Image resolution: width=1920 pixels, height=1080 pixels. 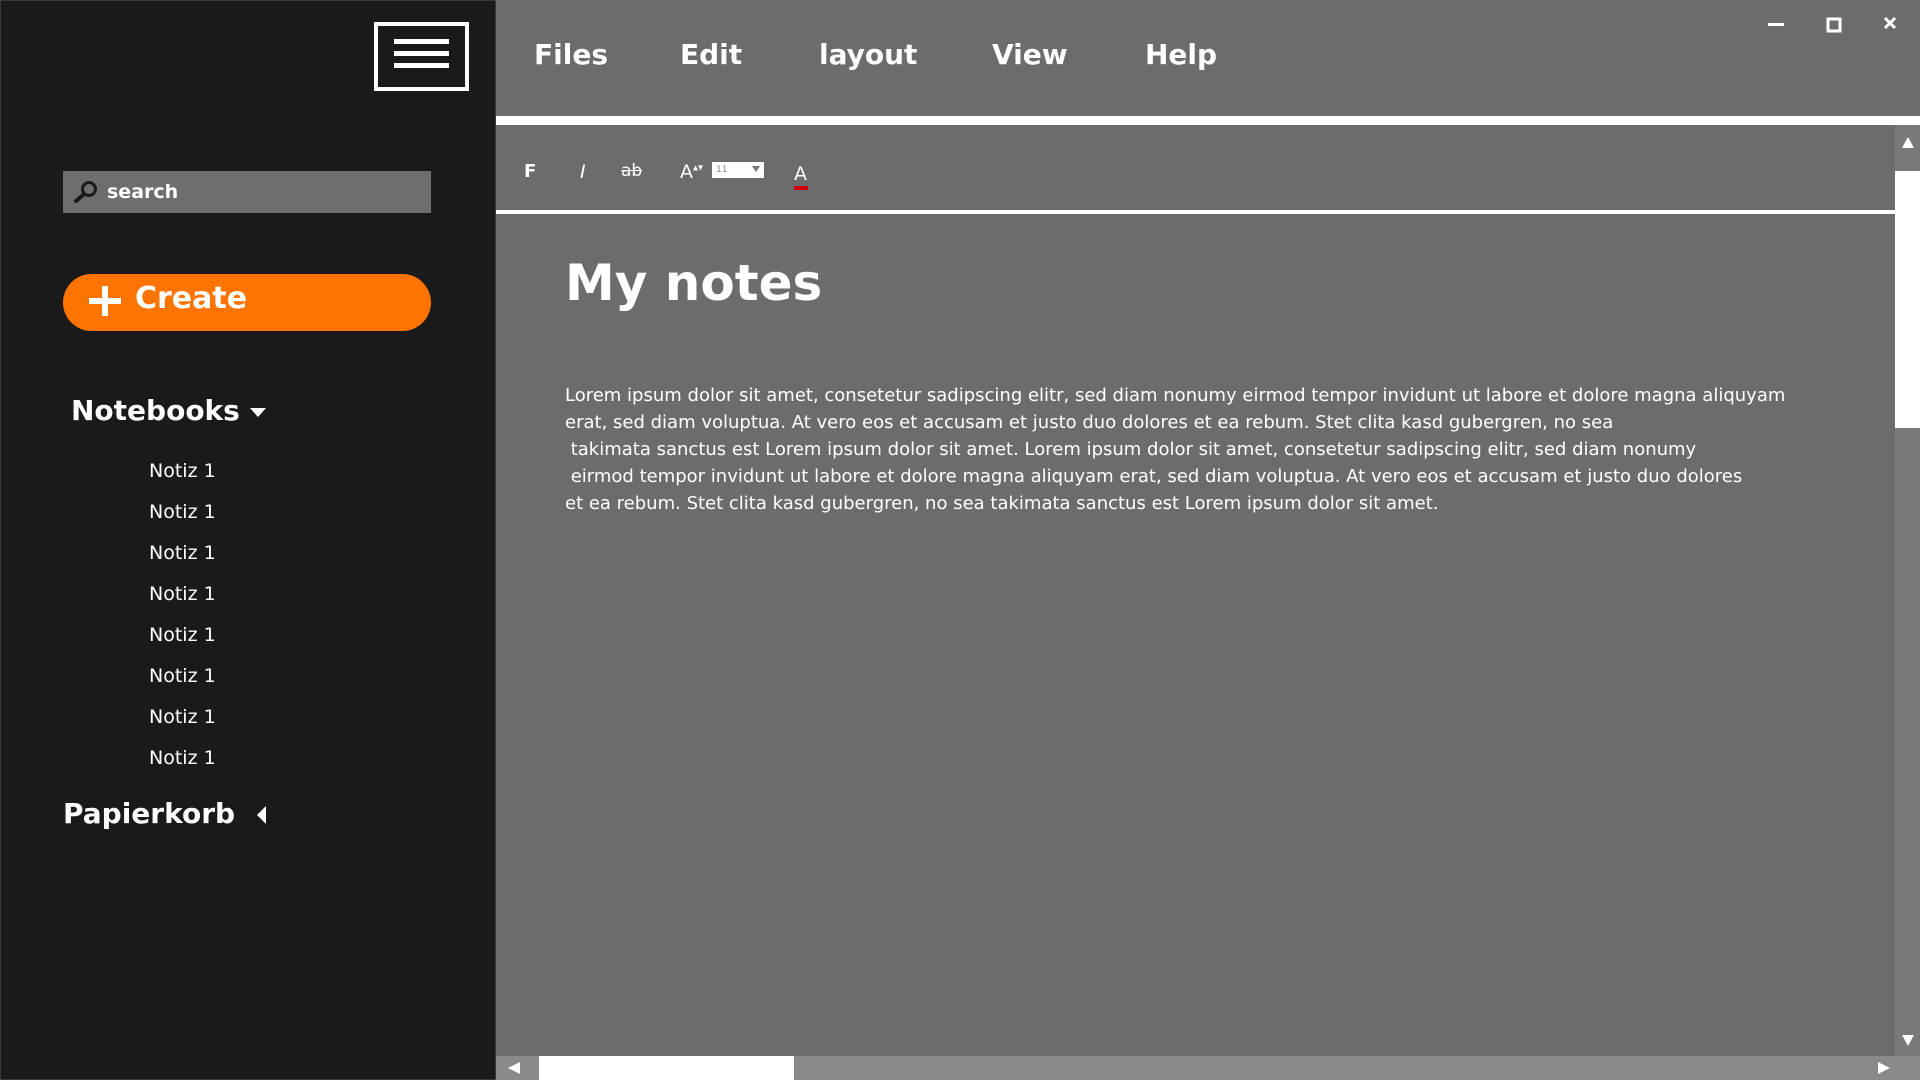 I want to click on font-size-select: 11, so click(x=738, y=170).